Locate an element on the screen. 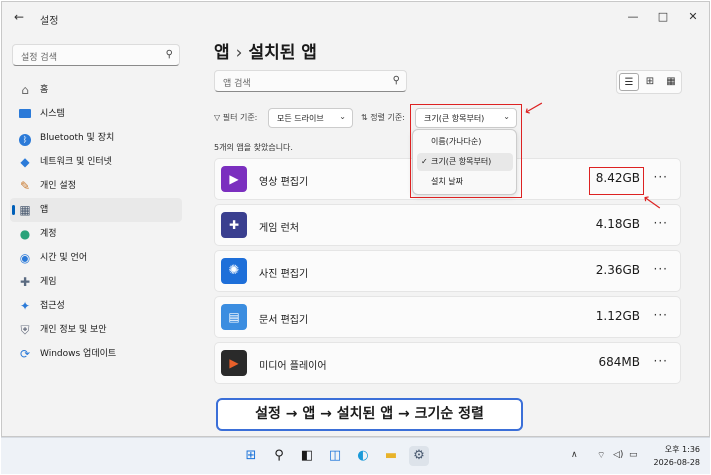 The image size is (711, 475). filter-value: 모든 드라이브 is located at coordinates (300, 118).